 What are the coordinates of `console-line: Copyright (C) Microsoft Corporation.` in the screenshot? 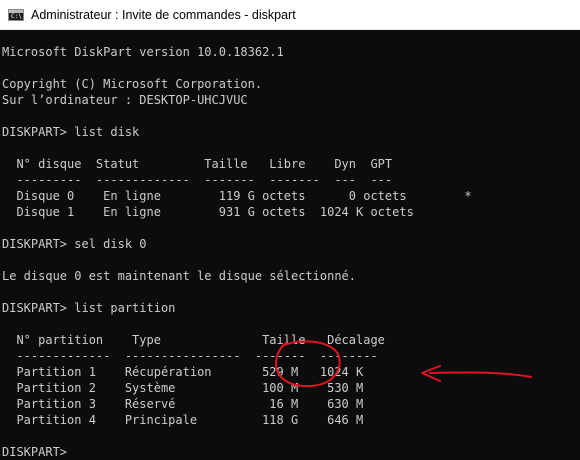 It's located at (132, 84).